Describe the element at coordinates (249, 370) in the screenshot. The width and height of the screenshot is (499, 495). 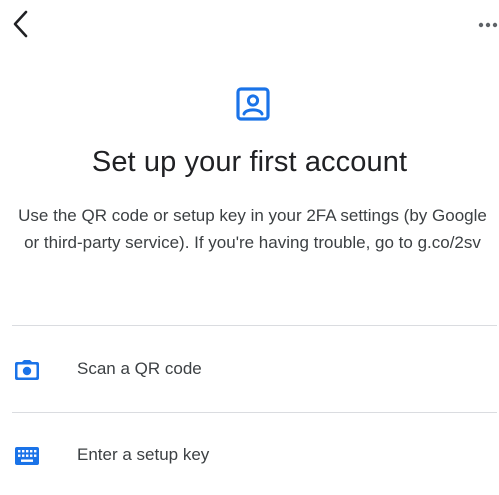
I see `scan-qr-code-option: Scan a QR code` at that location.